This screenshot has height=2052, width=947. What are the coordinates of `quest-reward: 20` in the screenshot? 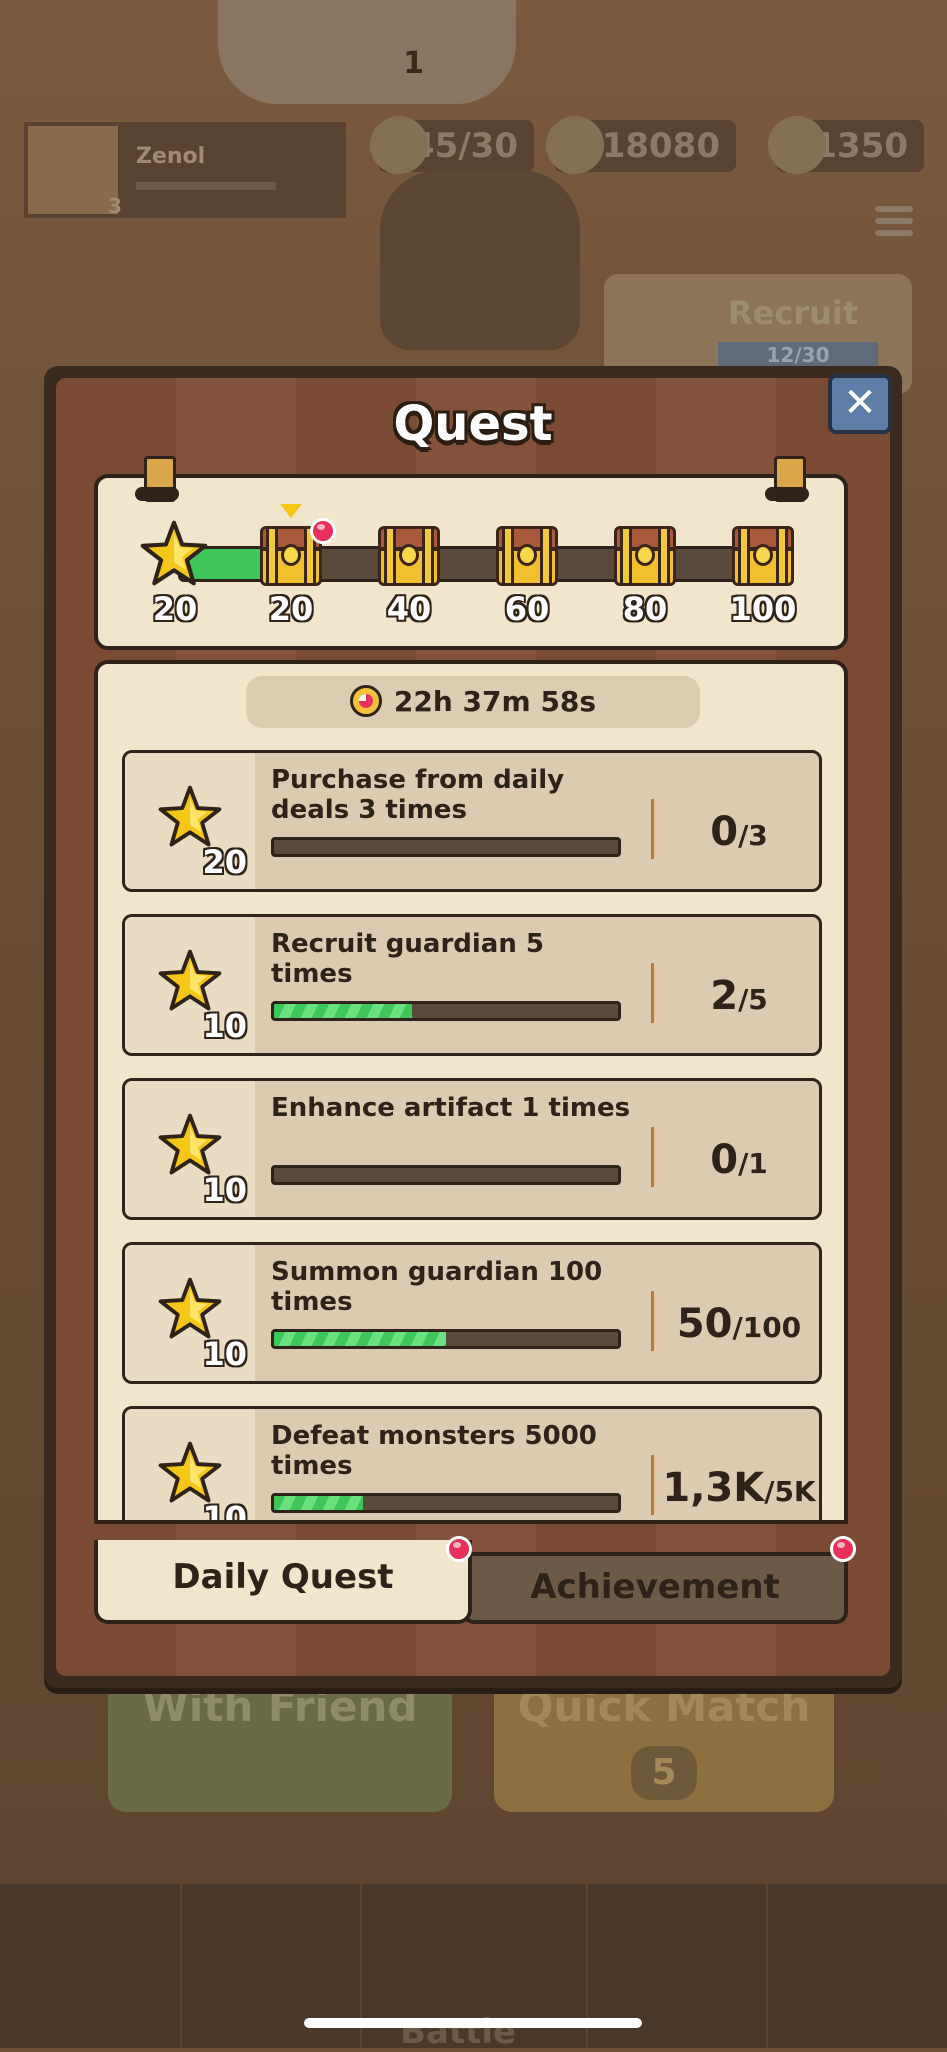 It's located at (190, 821).